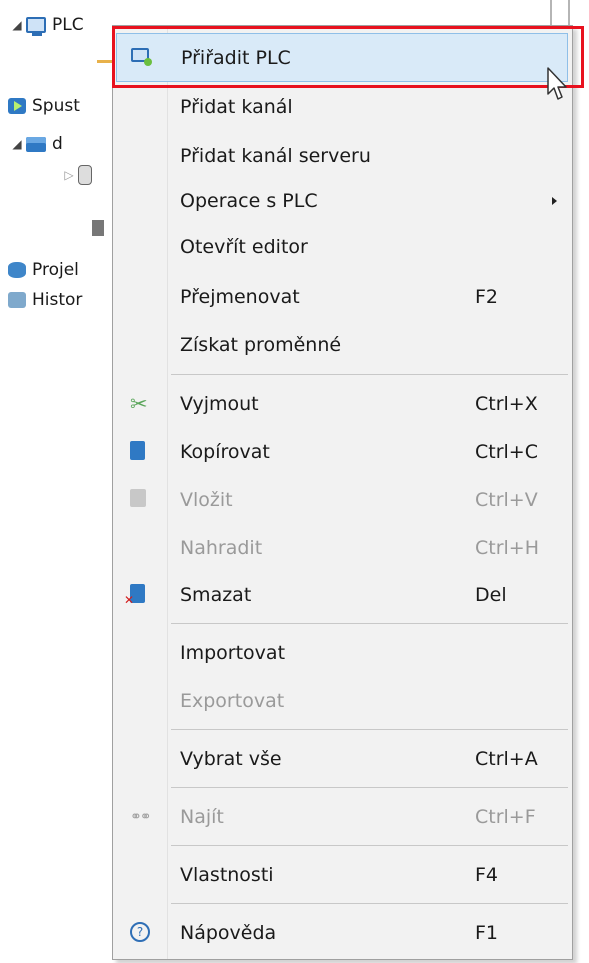  I want to click on menu-item-label: Najít, so click(202, 816).